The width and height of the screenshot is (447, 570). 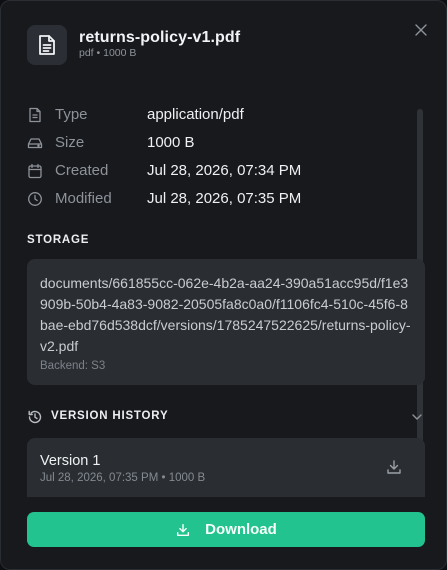 I want to click on version-history-header: VERSION HISTORY, so click(x=226, y=417).